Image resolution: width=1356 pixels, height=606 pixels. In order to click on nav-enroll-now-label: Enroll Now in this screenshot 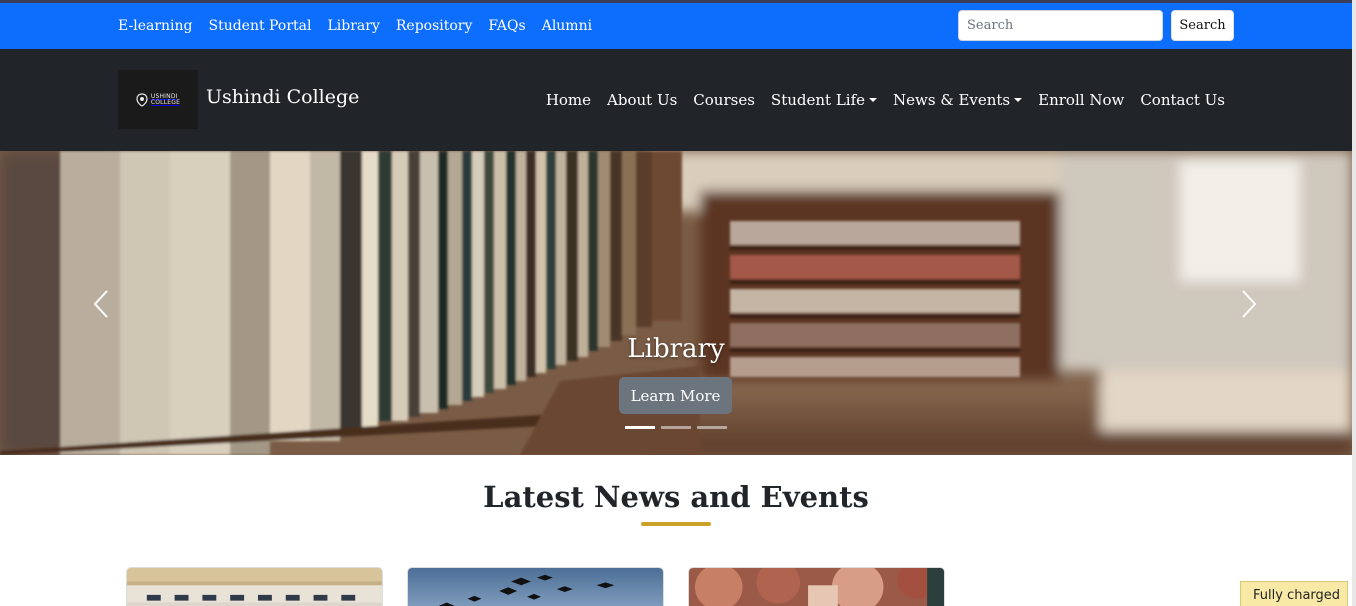, I will do `click(1081, 100)`.